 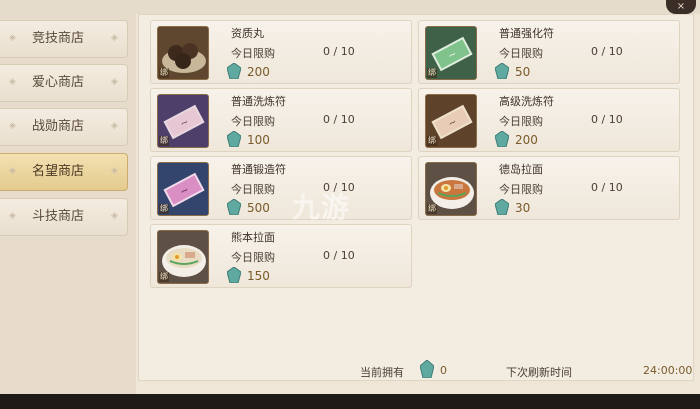 I want to click on item-price: 50, so click(x=523, y=72).